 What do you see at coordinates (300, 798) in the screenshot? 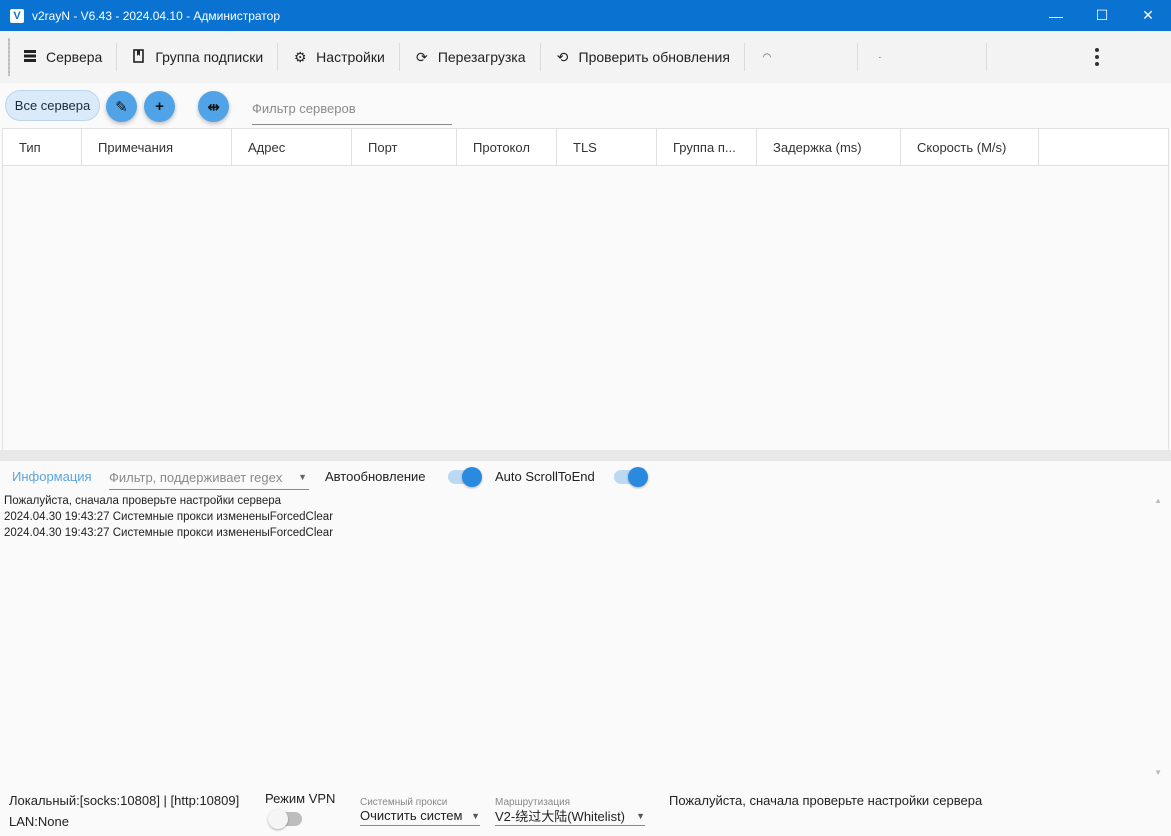
I see `vpn-mode-label: Режим VPN` at bounding box center [300, 798].